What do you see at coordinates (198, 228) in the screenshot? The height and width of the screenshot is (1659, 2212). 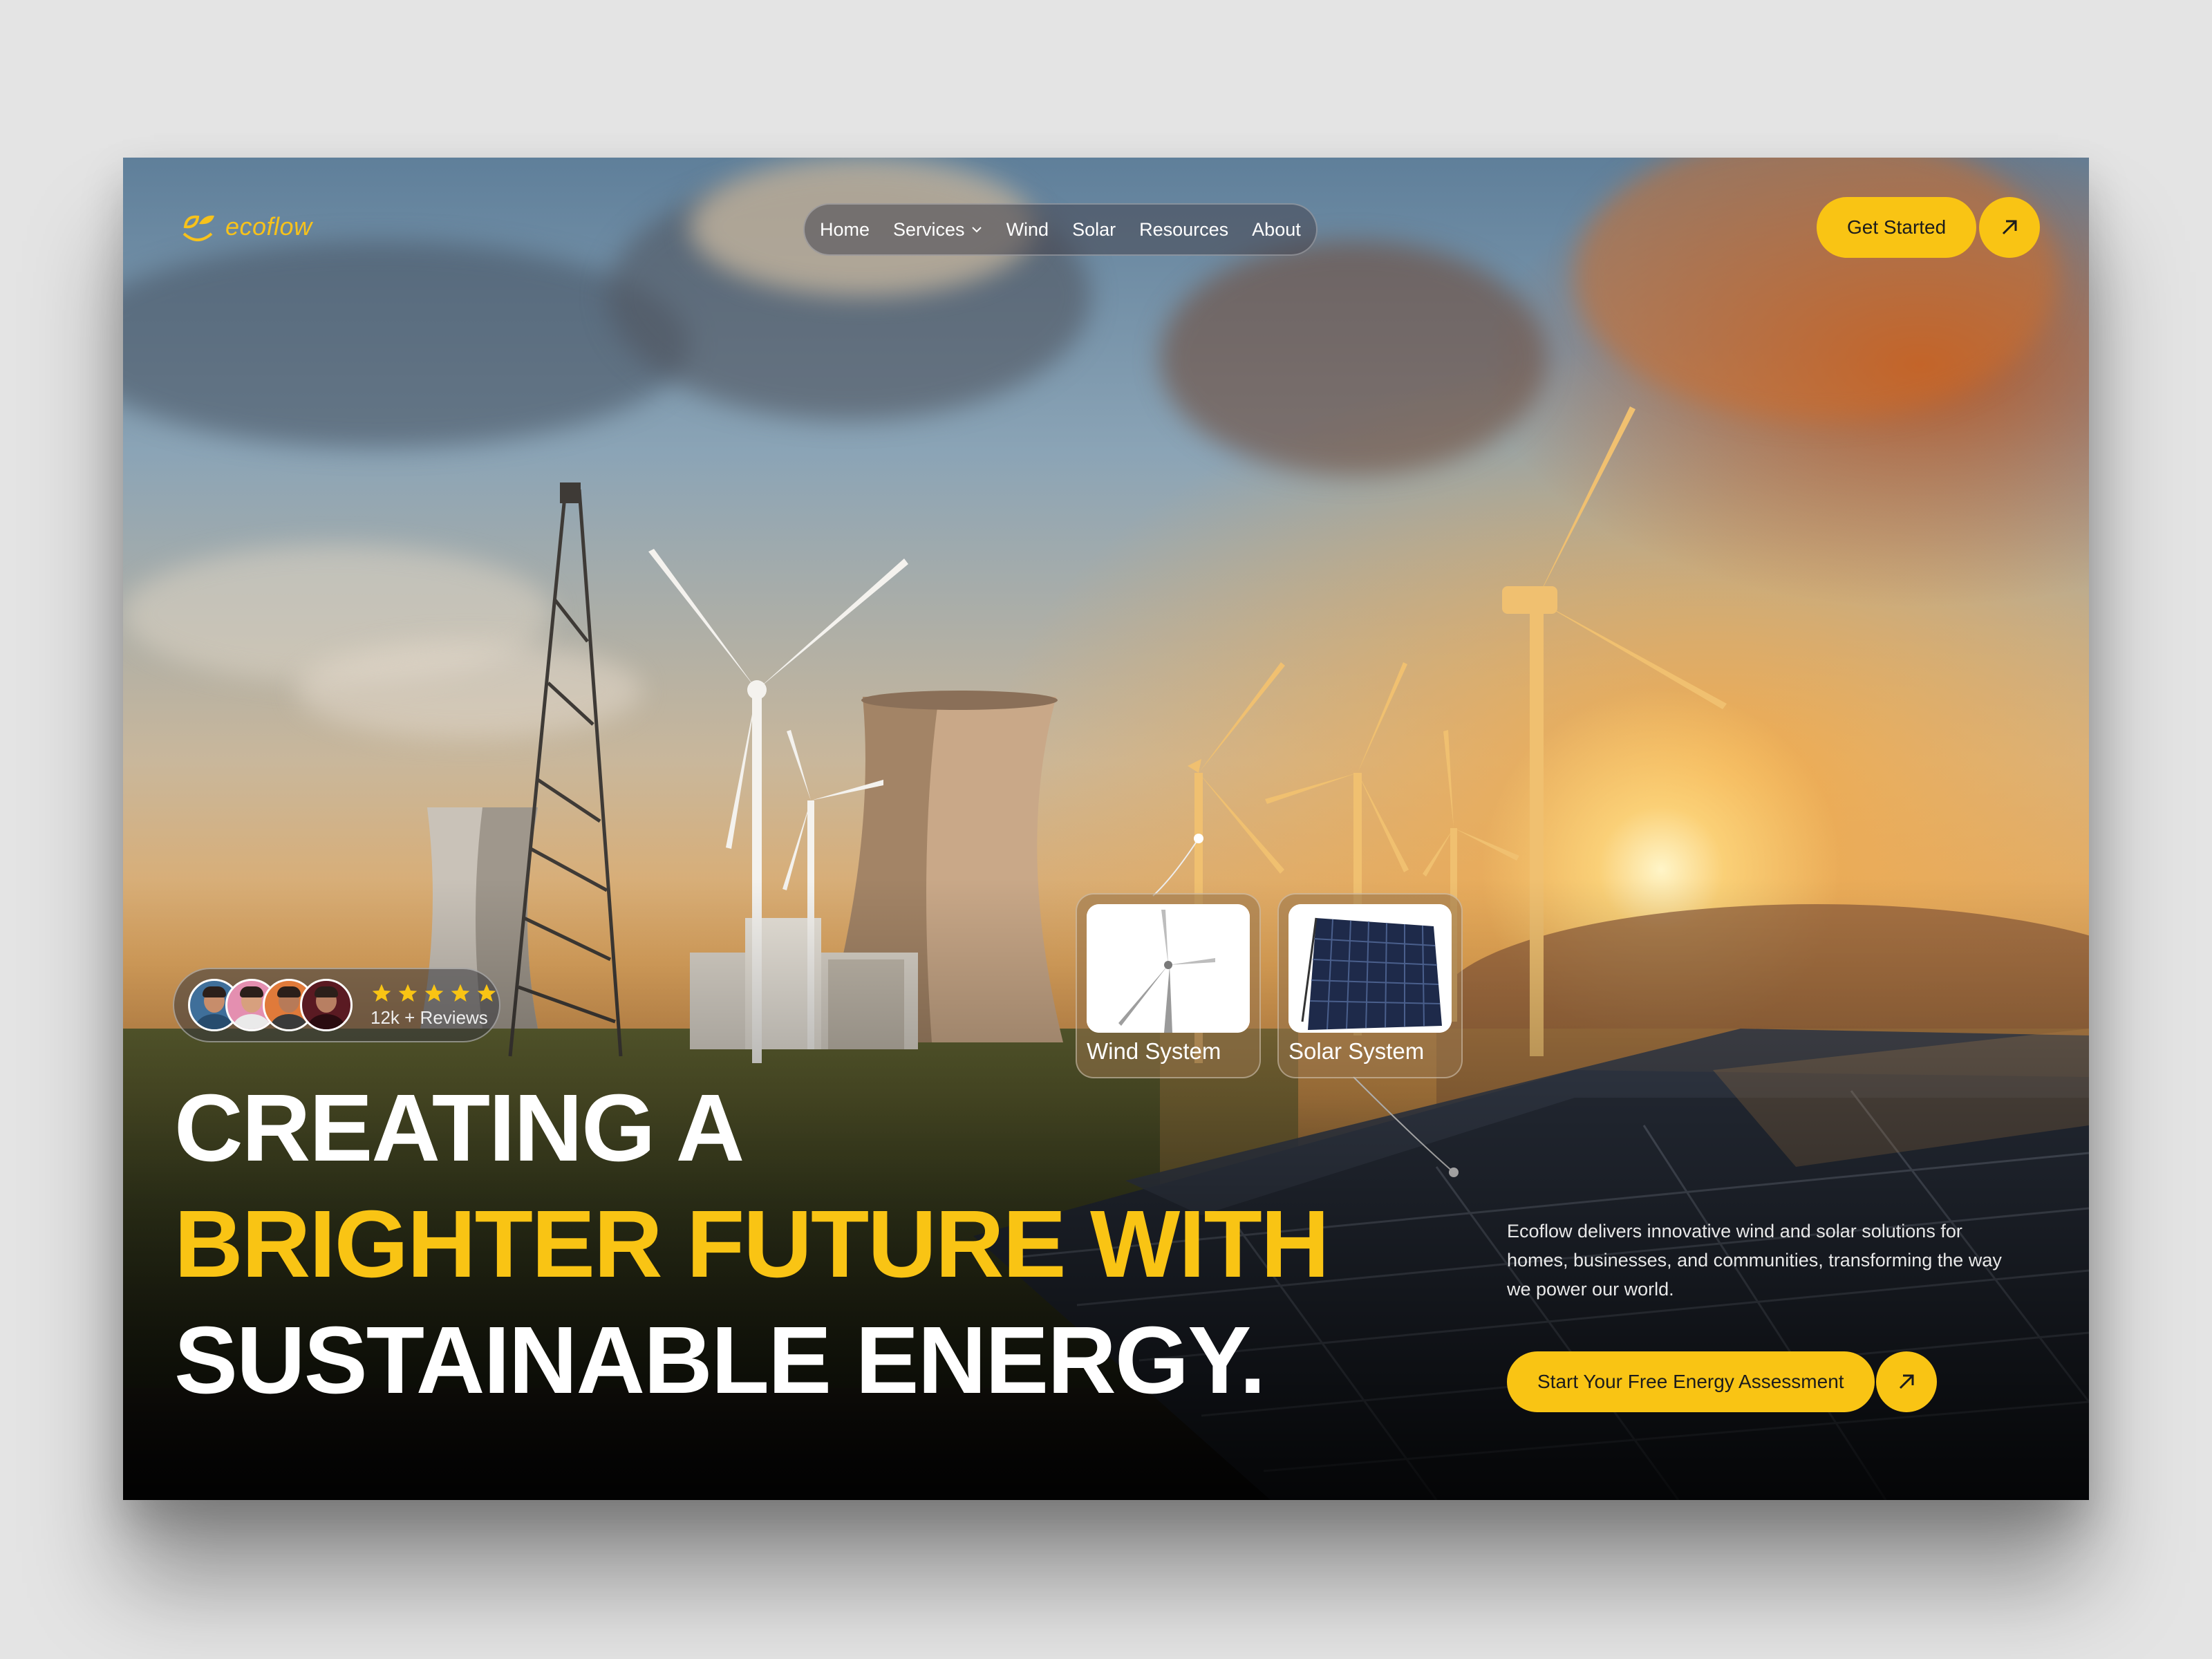 I see `leaf-logo-icon` at bounding box center [198, 228].